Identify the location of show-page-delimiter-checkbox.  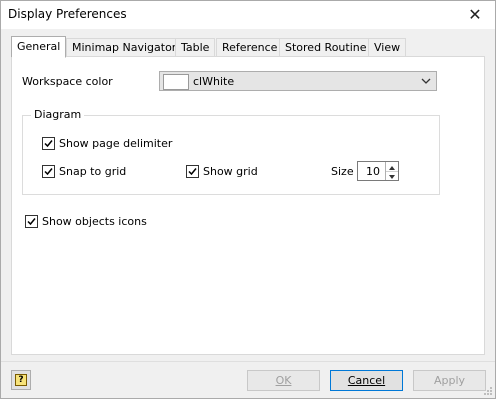
(48, 143).